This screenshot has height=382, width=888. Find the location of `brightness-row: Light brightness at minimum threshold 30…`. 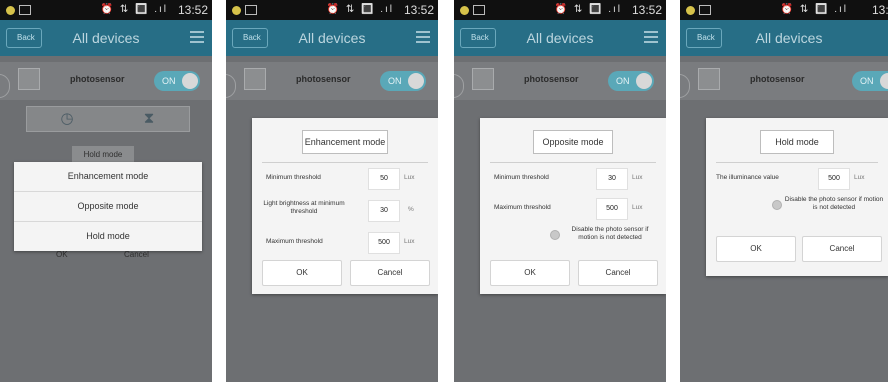

brightness-row: Light brightness at minimum threshold 30… is located at coordinates (345, 210).